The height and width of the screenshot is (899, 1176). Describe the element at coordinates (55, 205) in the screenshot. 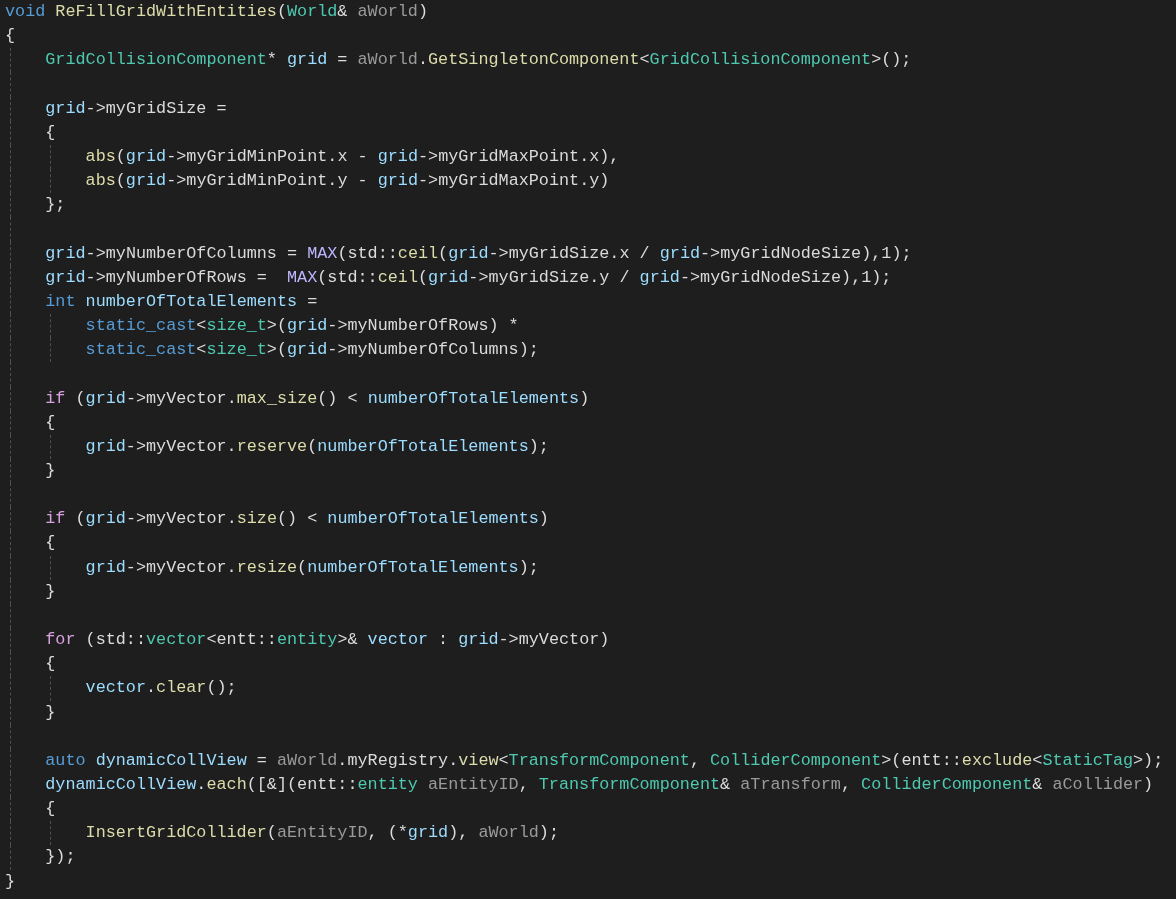

I see `code-line: };` at that location.